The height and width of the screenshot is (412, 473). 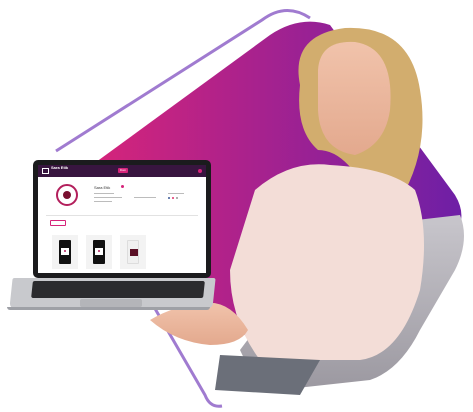 What do you see at coordinates (102, 187) in the screenshot?
I see `store-name: Sara Etik` at bounding box center [102, 187].